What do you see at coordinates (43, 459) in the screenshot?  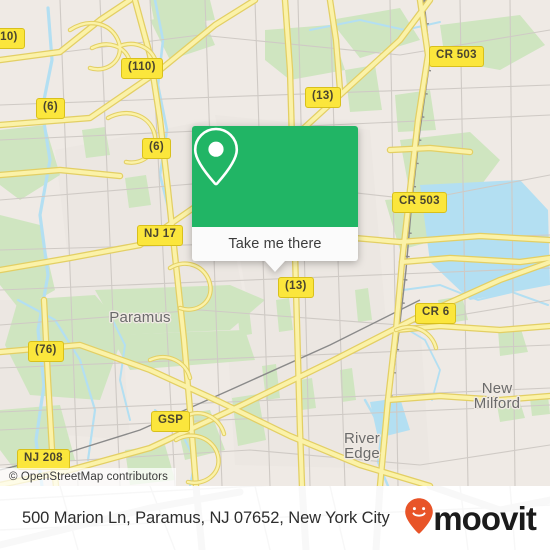 I see `road-shield-nj-208: NJ 208` at bounding box center [43, 459].